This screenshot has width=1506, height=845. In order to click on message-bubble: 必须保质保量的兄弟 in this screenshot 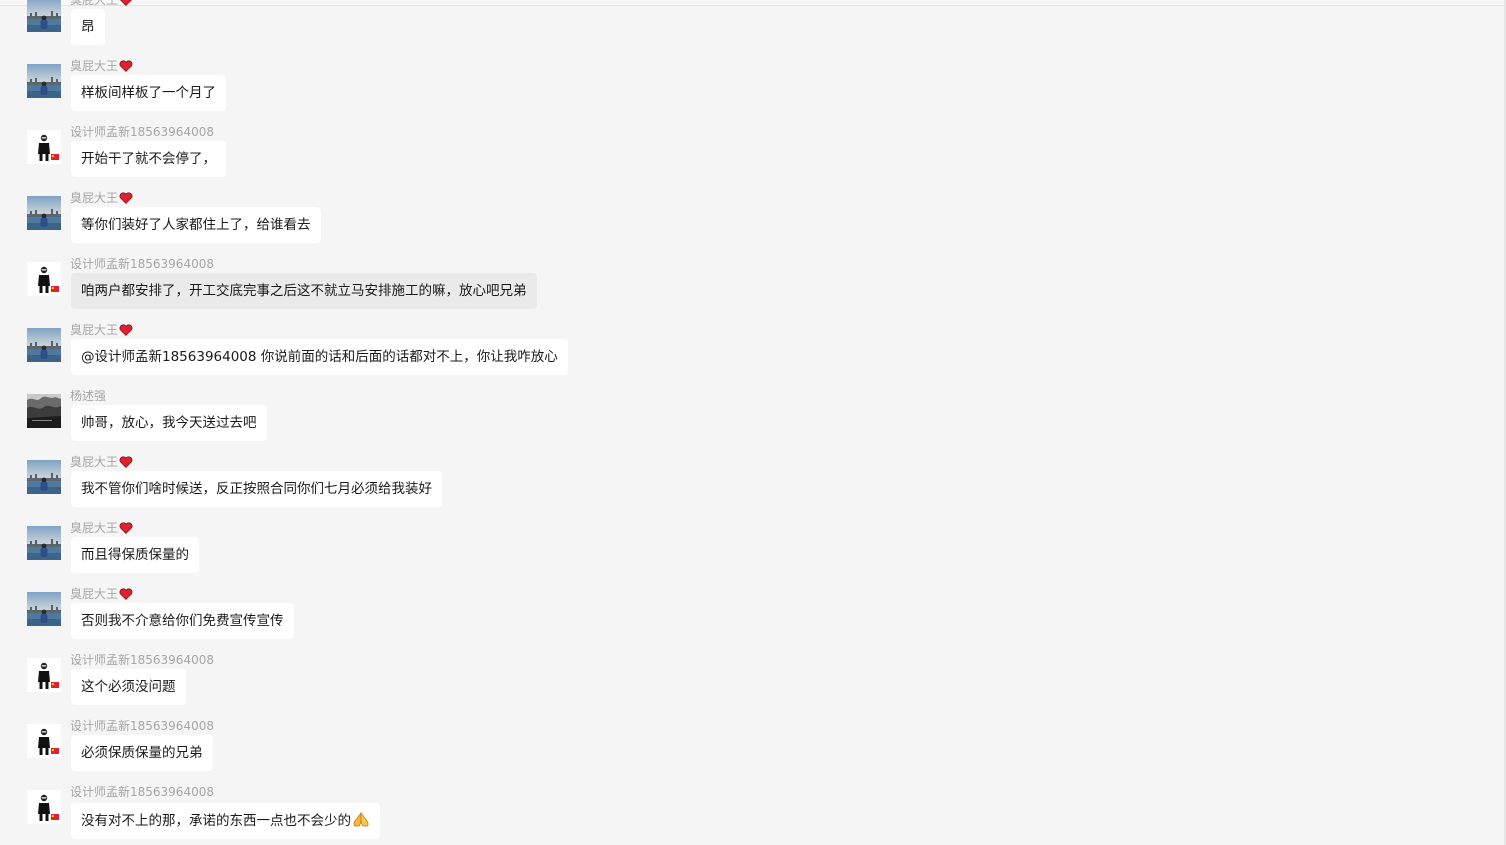, I will do `click(142, 753)`.